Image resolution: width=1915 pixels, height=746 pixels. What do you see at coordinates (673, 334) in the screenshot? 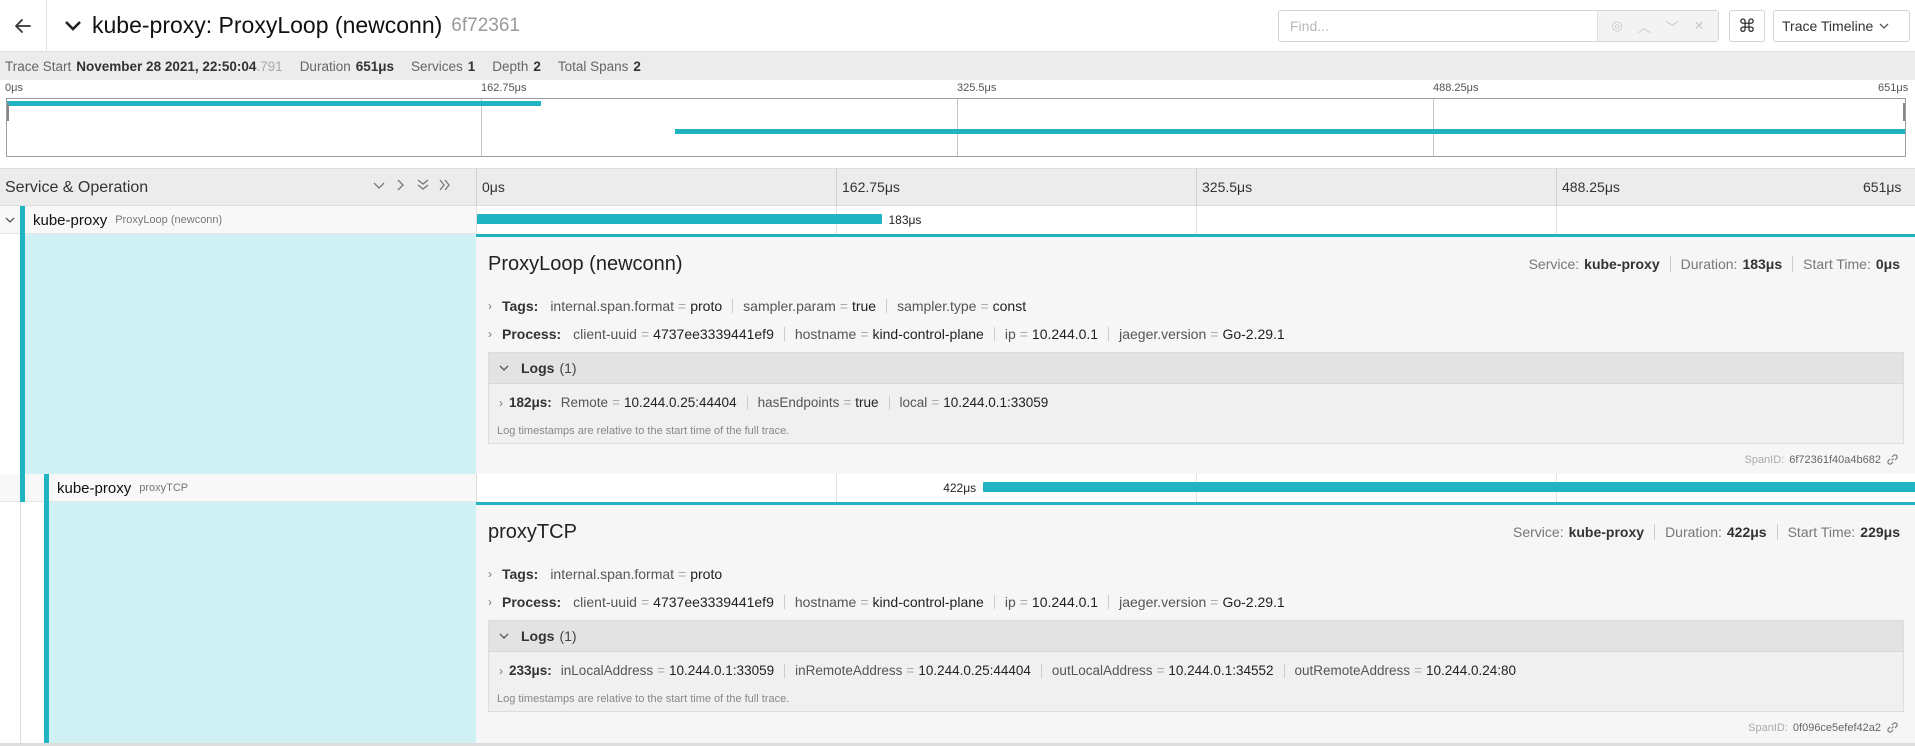
I see `process-item: client-uuid = 4737ee3339441ef9` at bounding box center [673, 334].